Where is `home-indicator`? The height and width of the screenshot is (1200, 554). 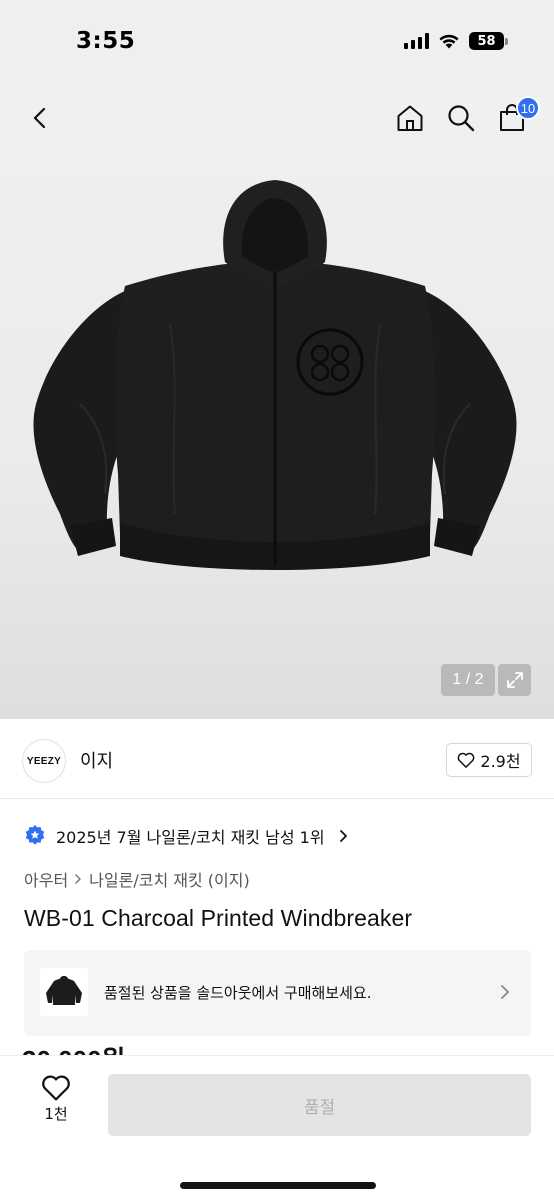 home-indicator is located at coordinates (278, 1185).